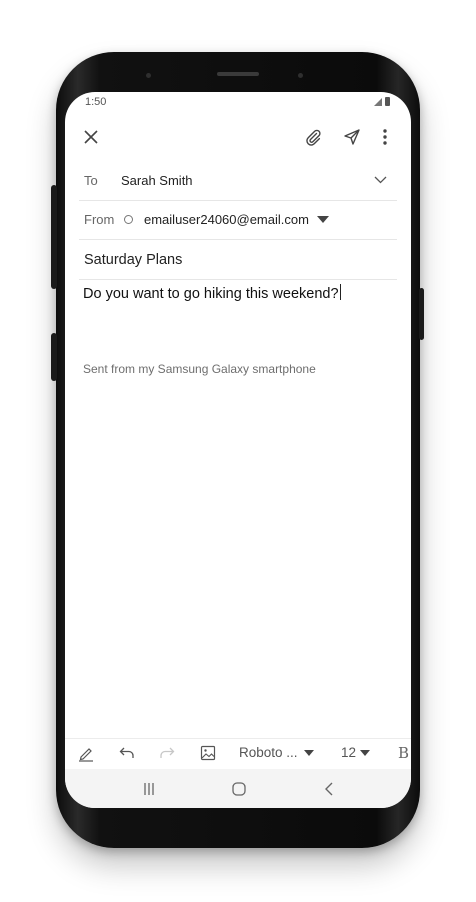 The image size is (476, 902). What do you see at coordinates (54, 237) in the screenshot?
I see `bixby-button` at bounding box center [54, 237].